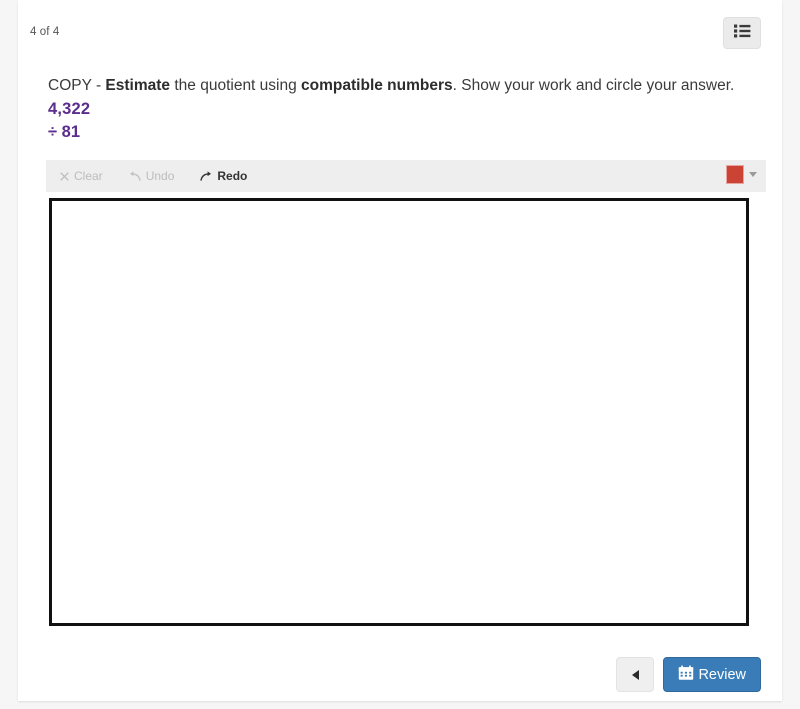 The width and height of the screenshot is (800, 709). I want to click on color-picker, so click(741, 174).